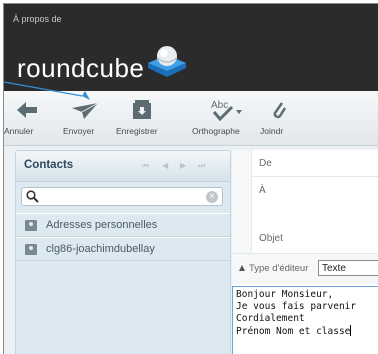  What do you see at coordinates (314, 176) in the screenshot?
I see `divider` at bounding box center [314, 176].